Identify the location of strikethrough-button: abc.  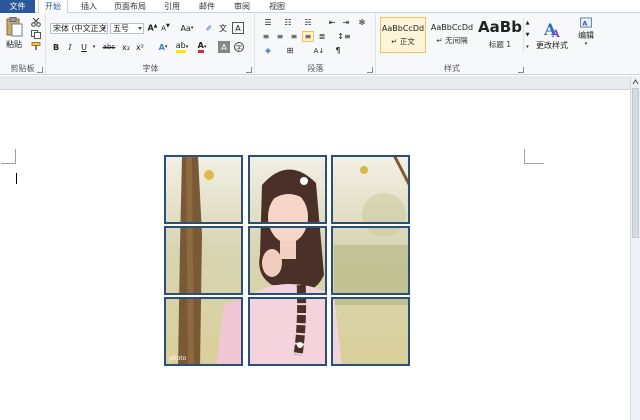
(109, 47).